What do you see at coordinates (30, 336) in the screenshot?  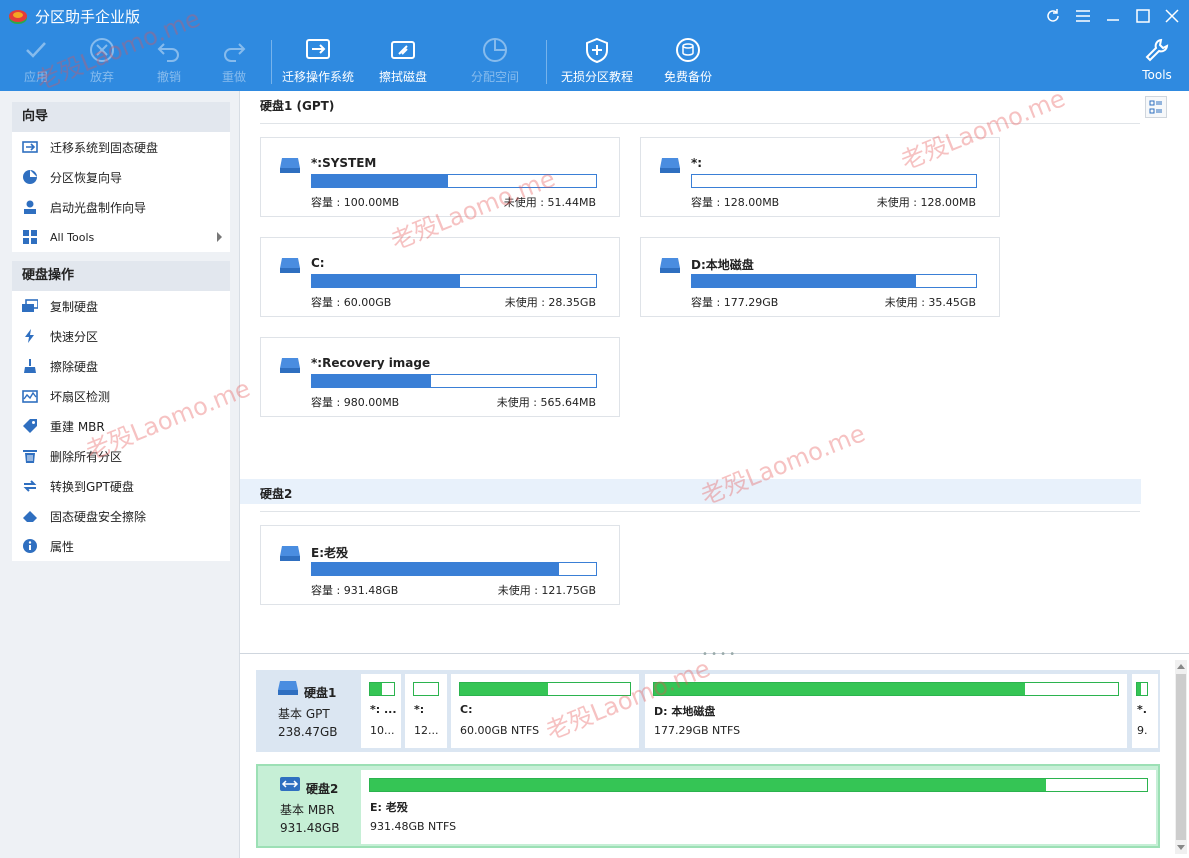 I see `lightning-icon` at bounding box center [30, 336].